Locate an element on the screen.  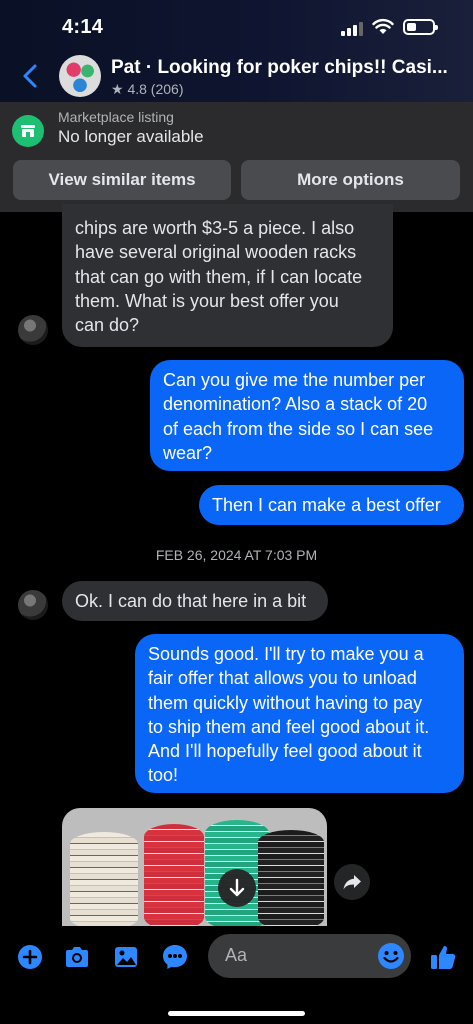
marketplace-icon is located at coordinates (28, 131).